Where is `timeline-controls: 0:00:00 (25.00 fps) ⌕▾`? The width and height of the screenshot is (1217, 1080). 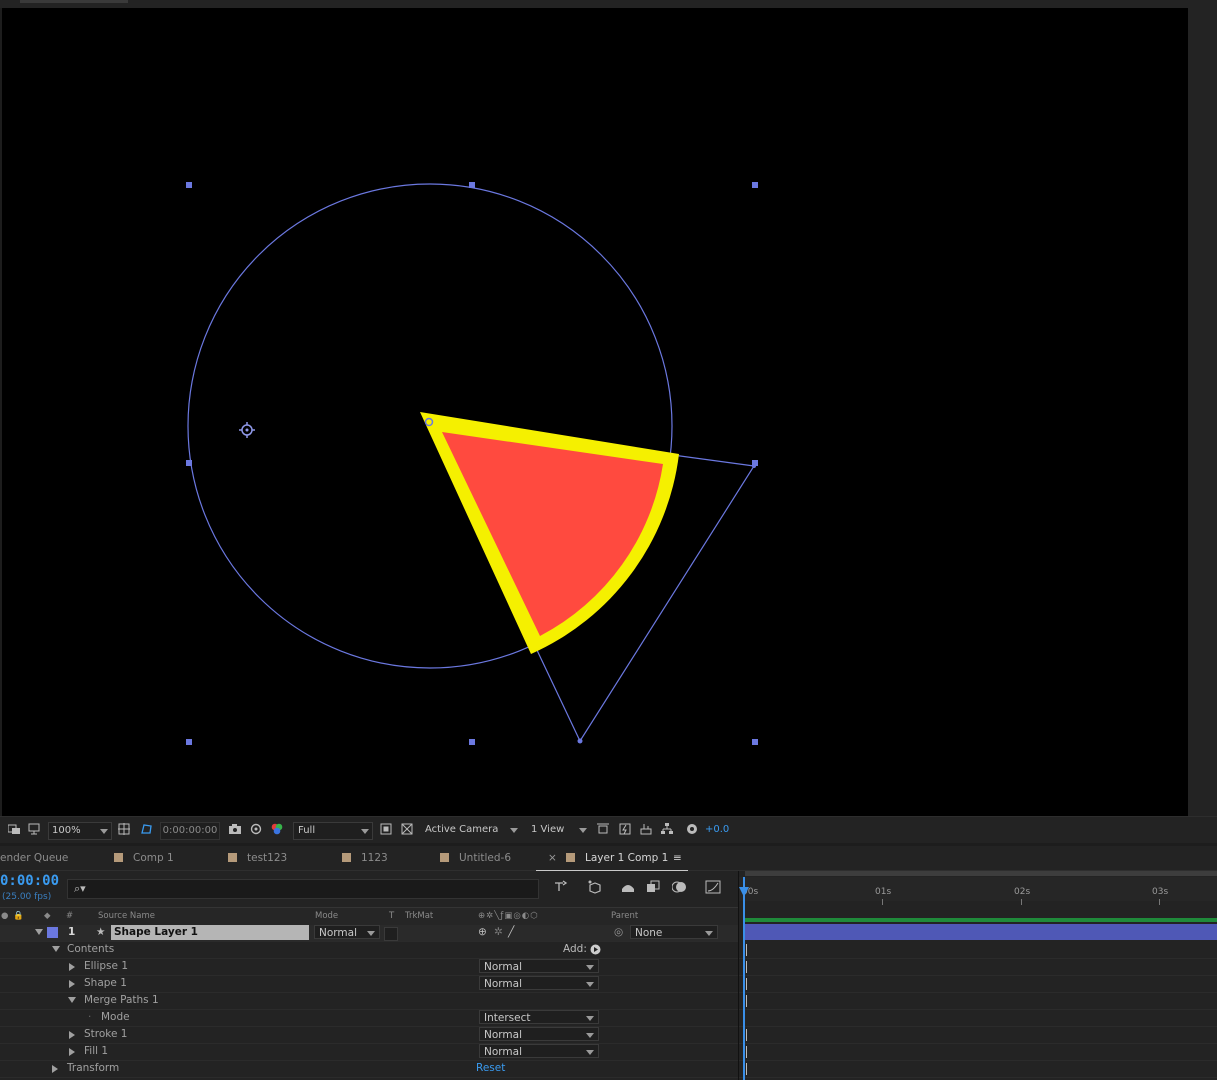
timeline-controls: 0:00:00 (25.00 fps) ⌕▾ is located at coordinates (369, 889).